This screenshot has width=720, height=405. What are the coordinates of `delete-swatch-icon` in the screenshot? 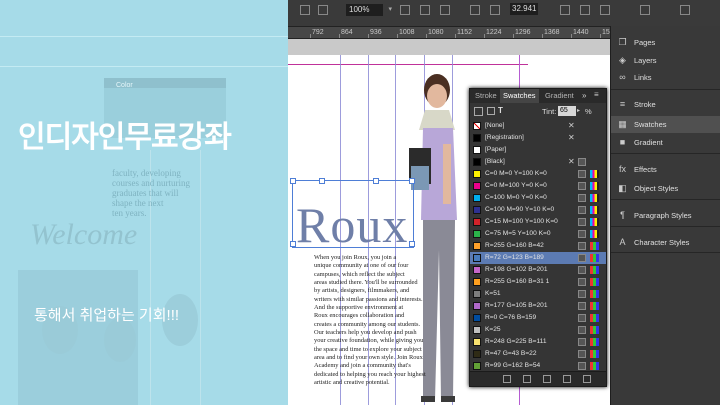 It's located at (587, 379).